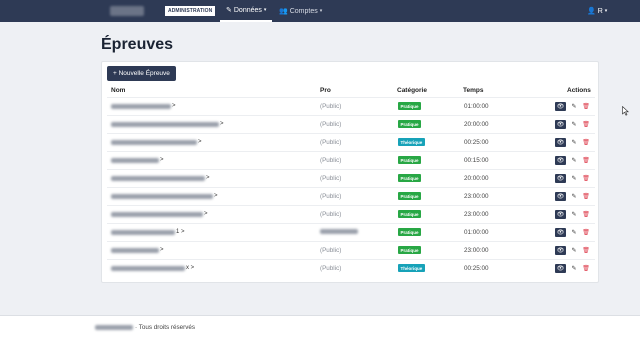  I want to click on epreuve-name-link: x >, so click(152, 268).